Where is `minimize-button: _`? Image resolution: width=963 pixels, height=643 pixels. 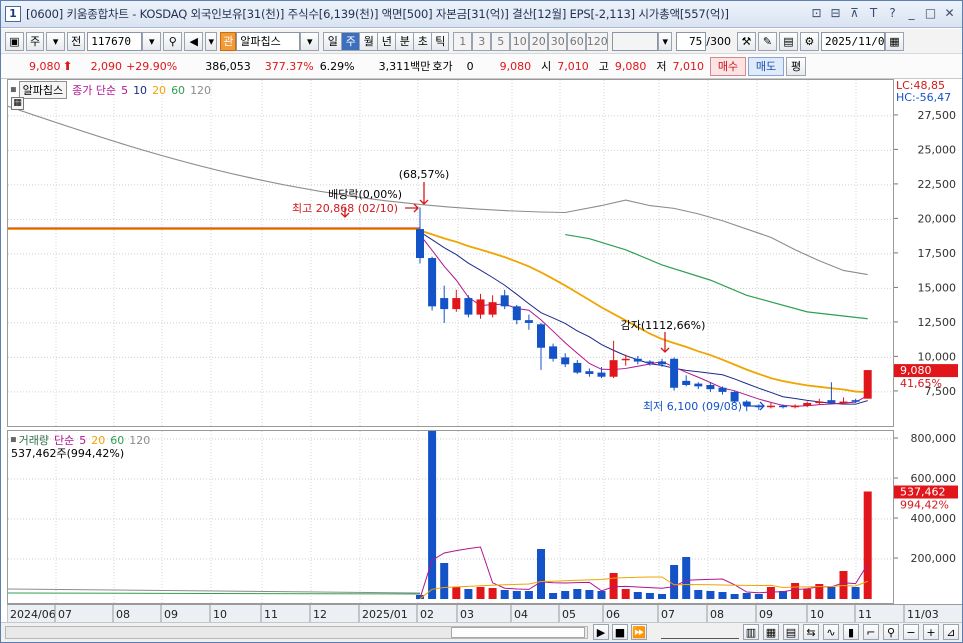
minimize-button: _ is located at coordinates (911, 13).